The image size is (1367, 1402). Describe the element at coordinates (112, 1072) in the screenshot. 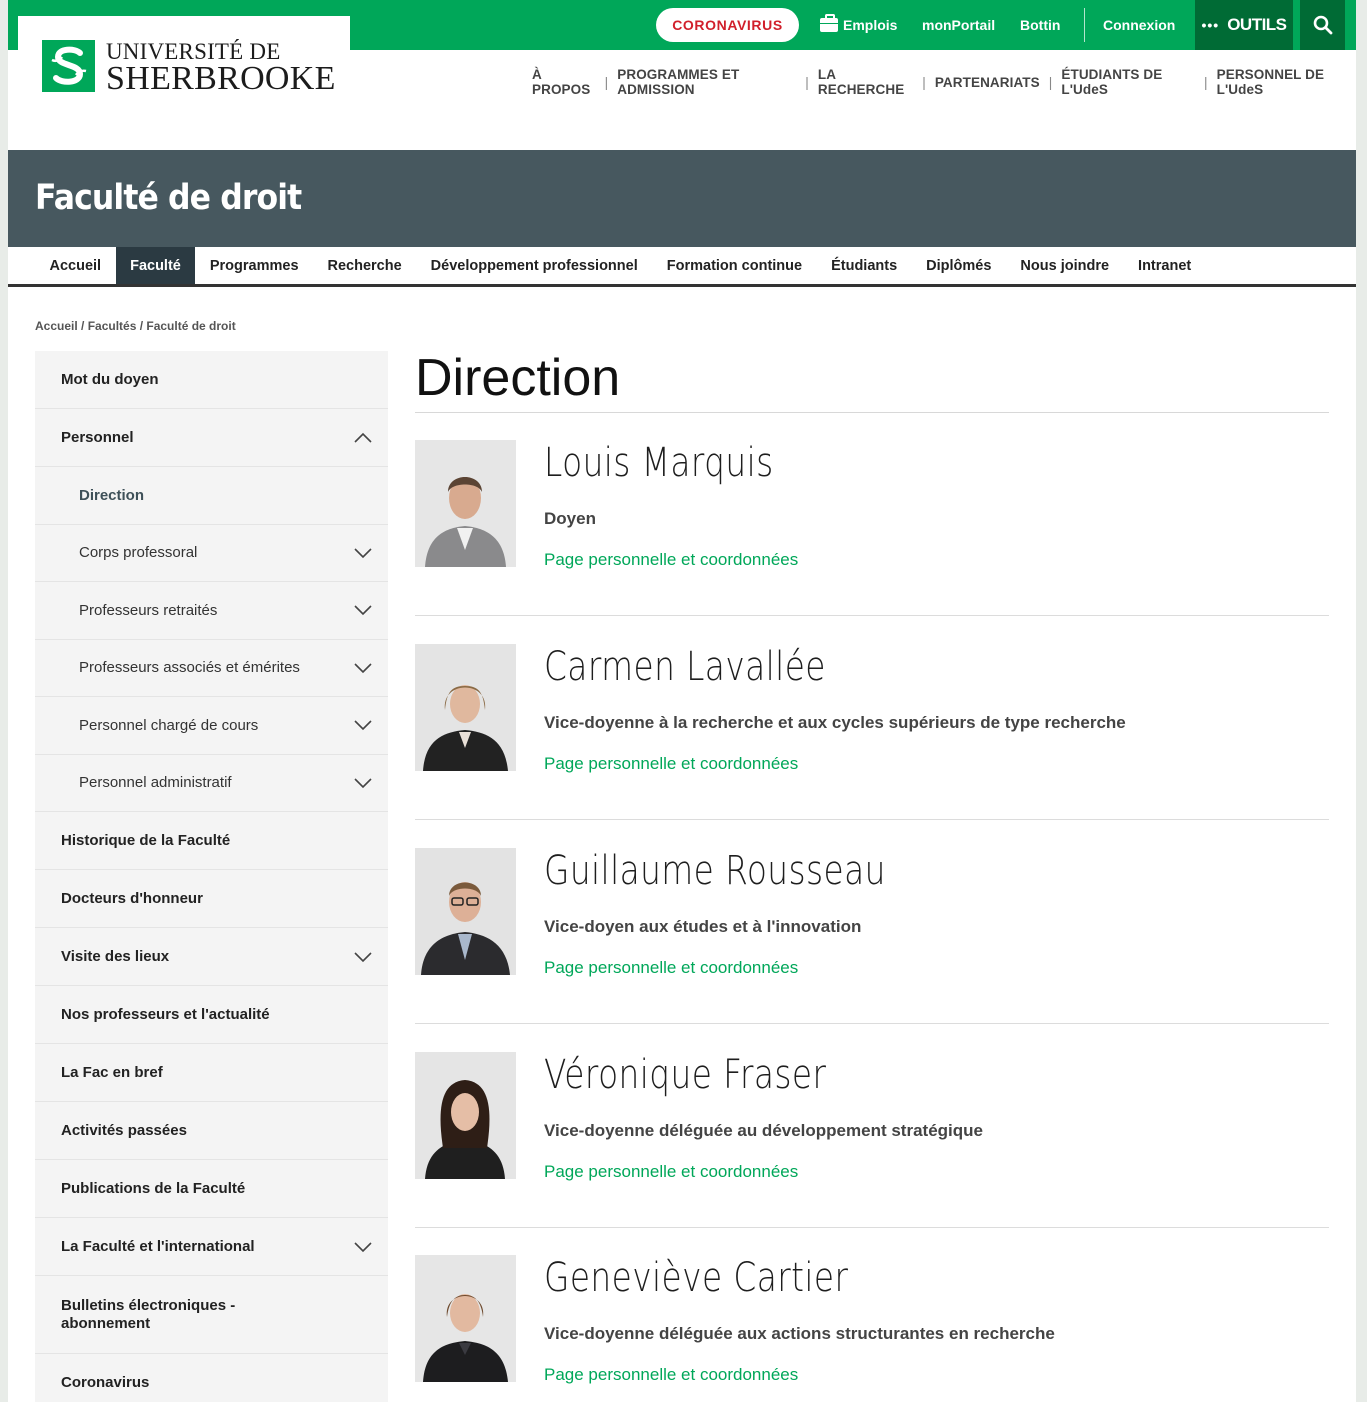

I see `sidebar-item-label: La Fac en bref` at that location.